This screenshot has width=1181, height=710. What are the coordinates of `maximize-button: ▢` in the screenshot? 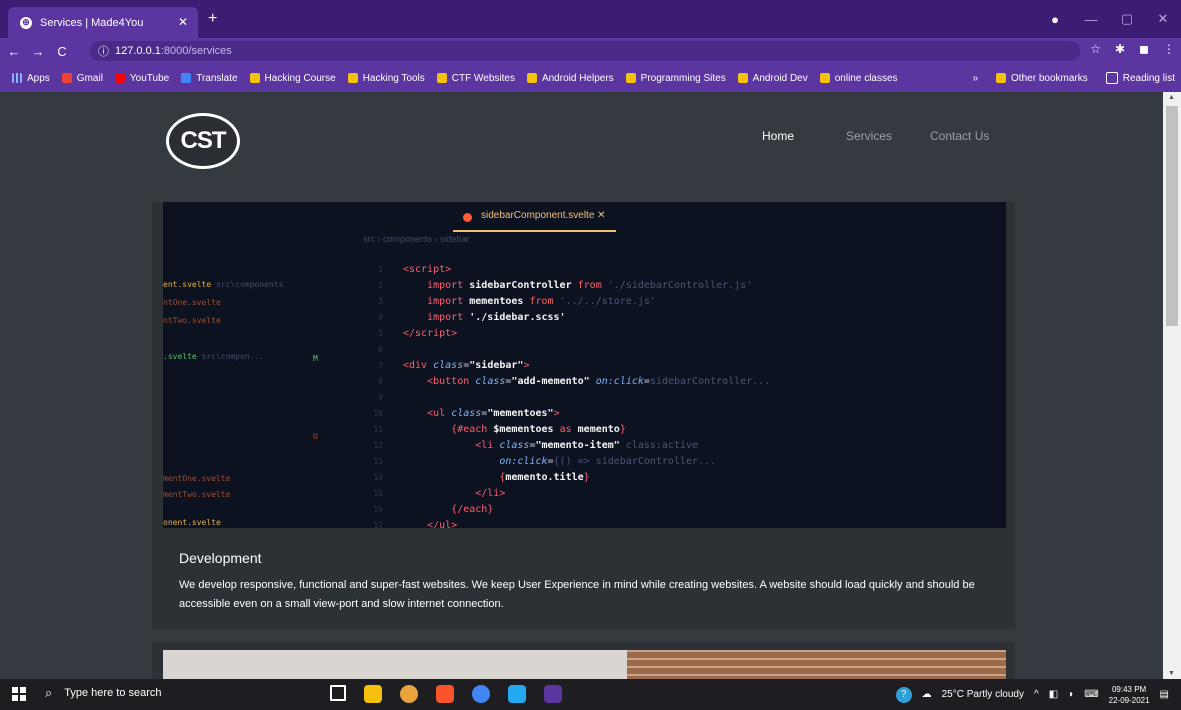 It's located at (1127, 19).